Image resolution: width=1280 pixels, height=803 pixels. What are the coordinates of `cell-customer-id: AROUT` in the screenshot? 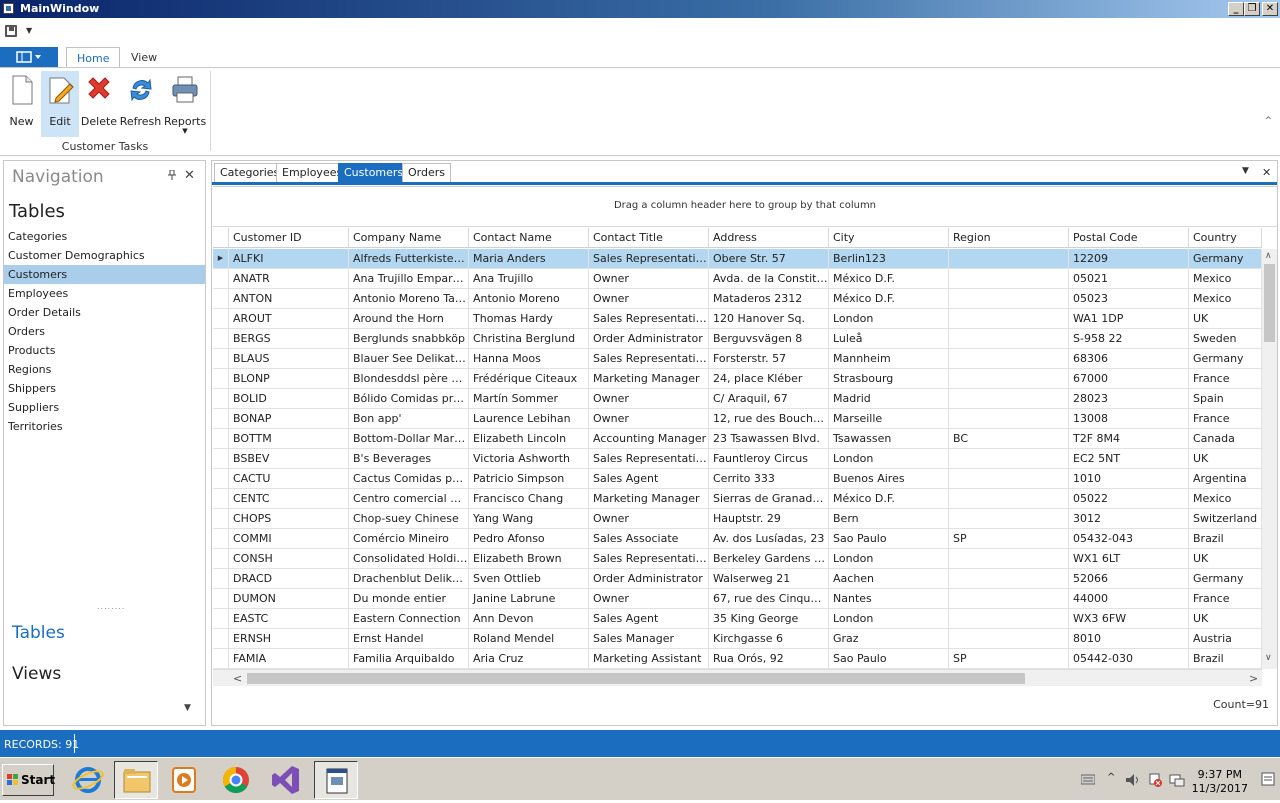 It's located at (289, 318).